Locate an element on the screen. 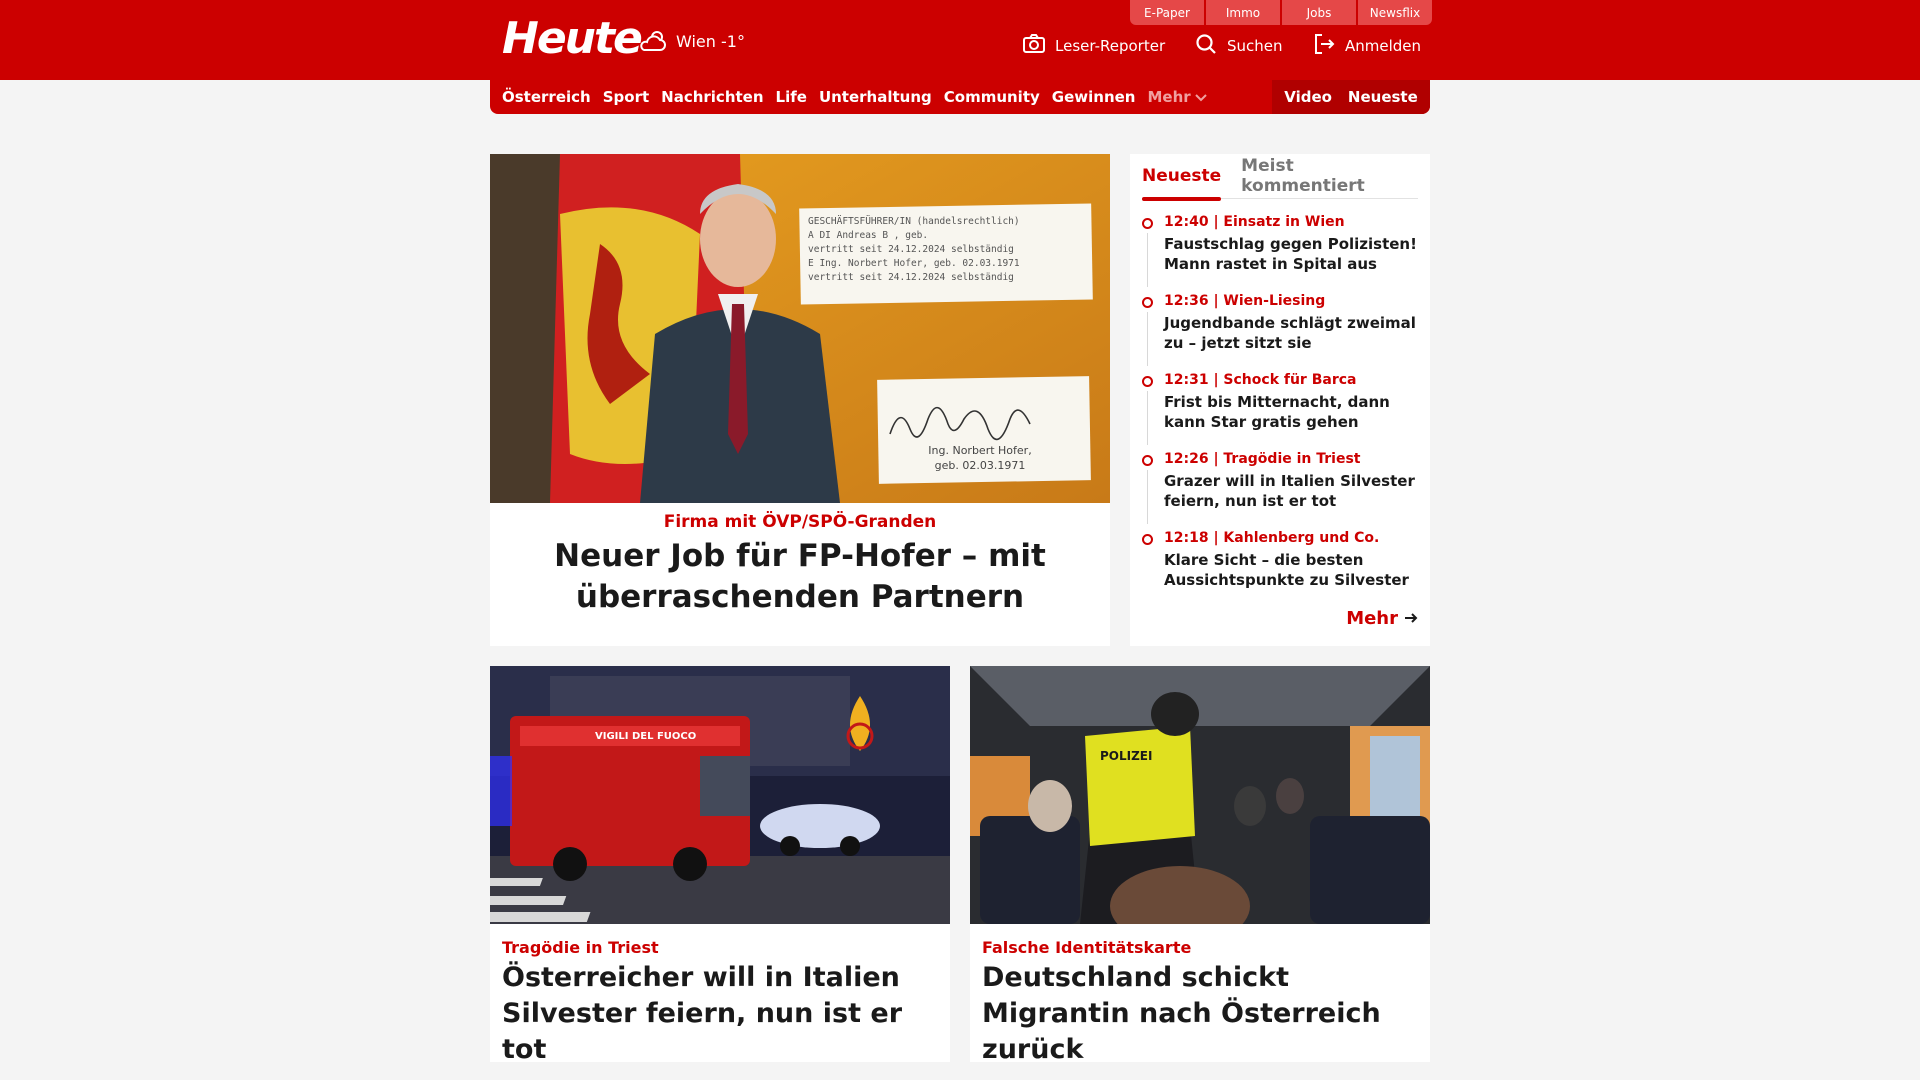 Image resolution: width=1920 pixels, height=1080 pixels. tab-e-paper: E-Paper is located at coordinates (1167, 12).